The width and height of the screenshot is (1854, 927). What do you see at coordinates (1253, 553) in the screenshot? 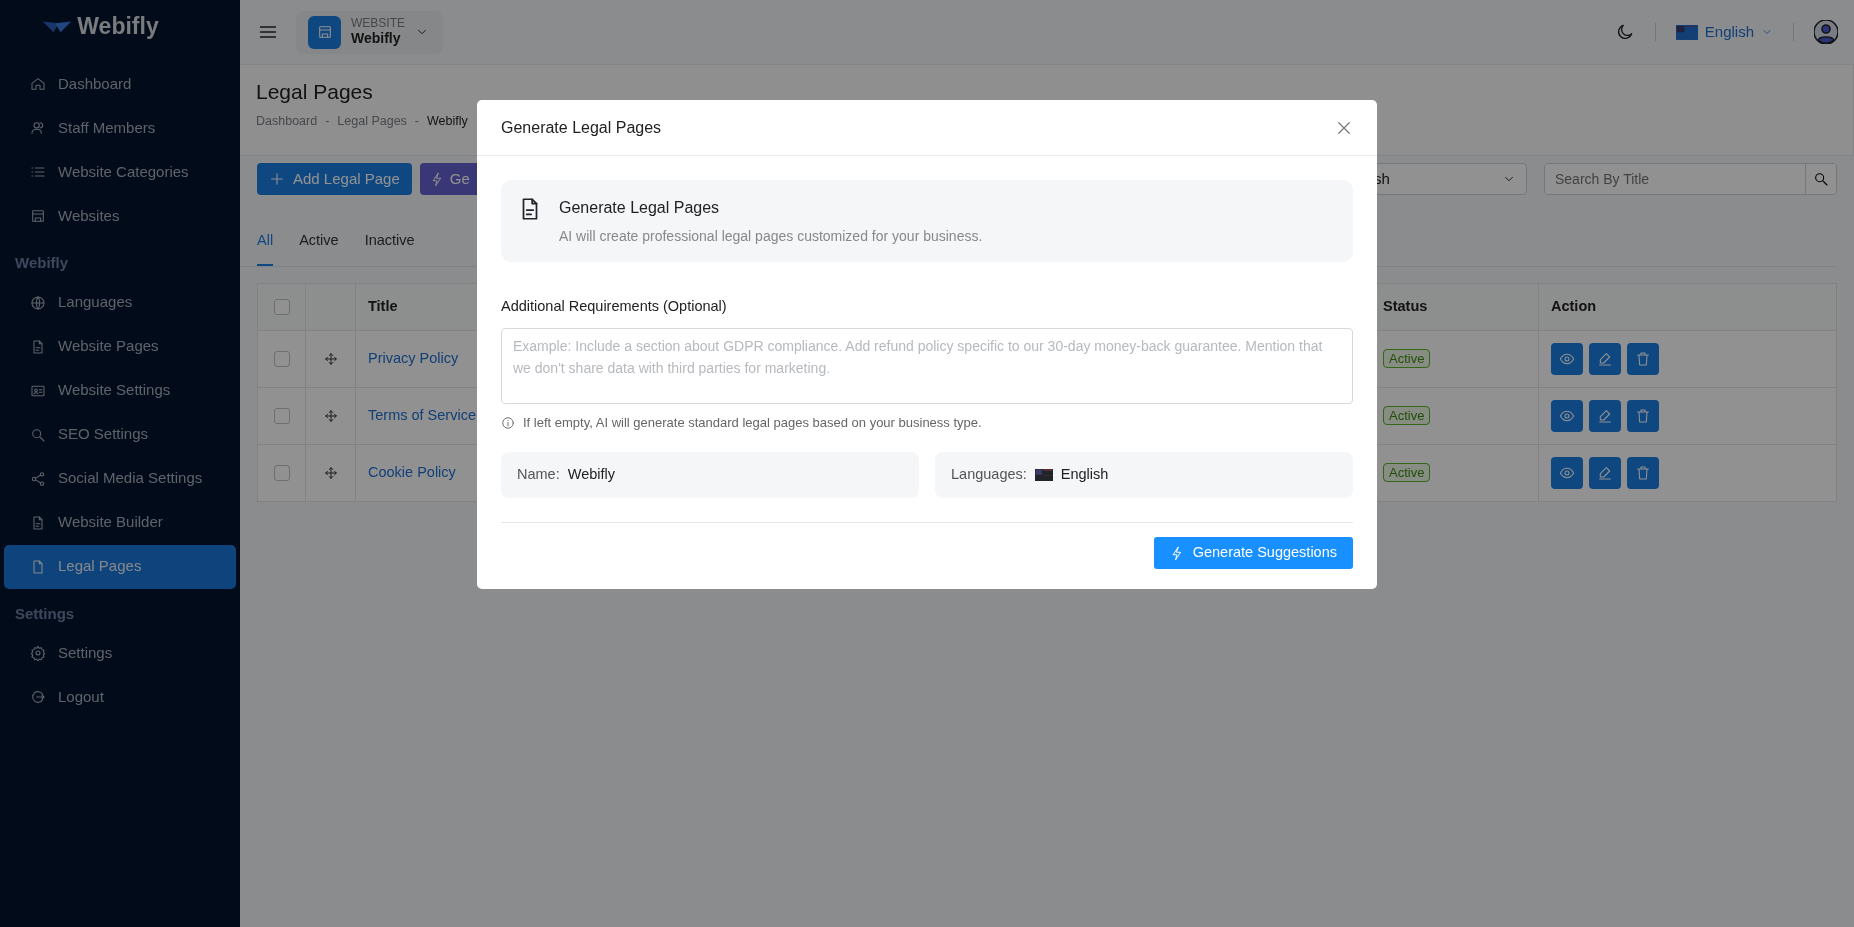
I see `generate-suggestions-button: Generate Suggestions` at bounding box center [1253, 553].